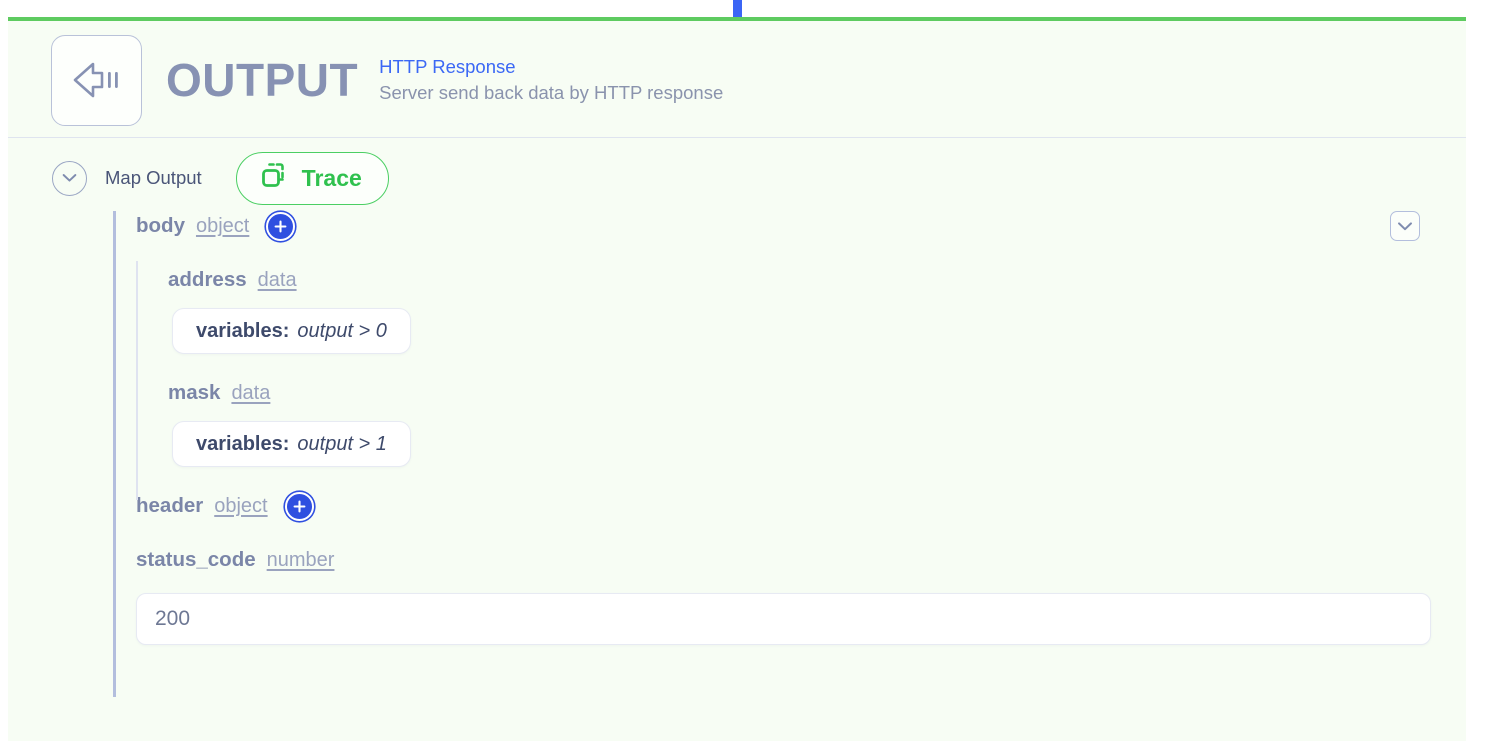 The height and width of the screenshot is (741, 1493). Describe the element at coordinates (331, 177) in the screenshot. I see `trace-label: Trace` at that location.